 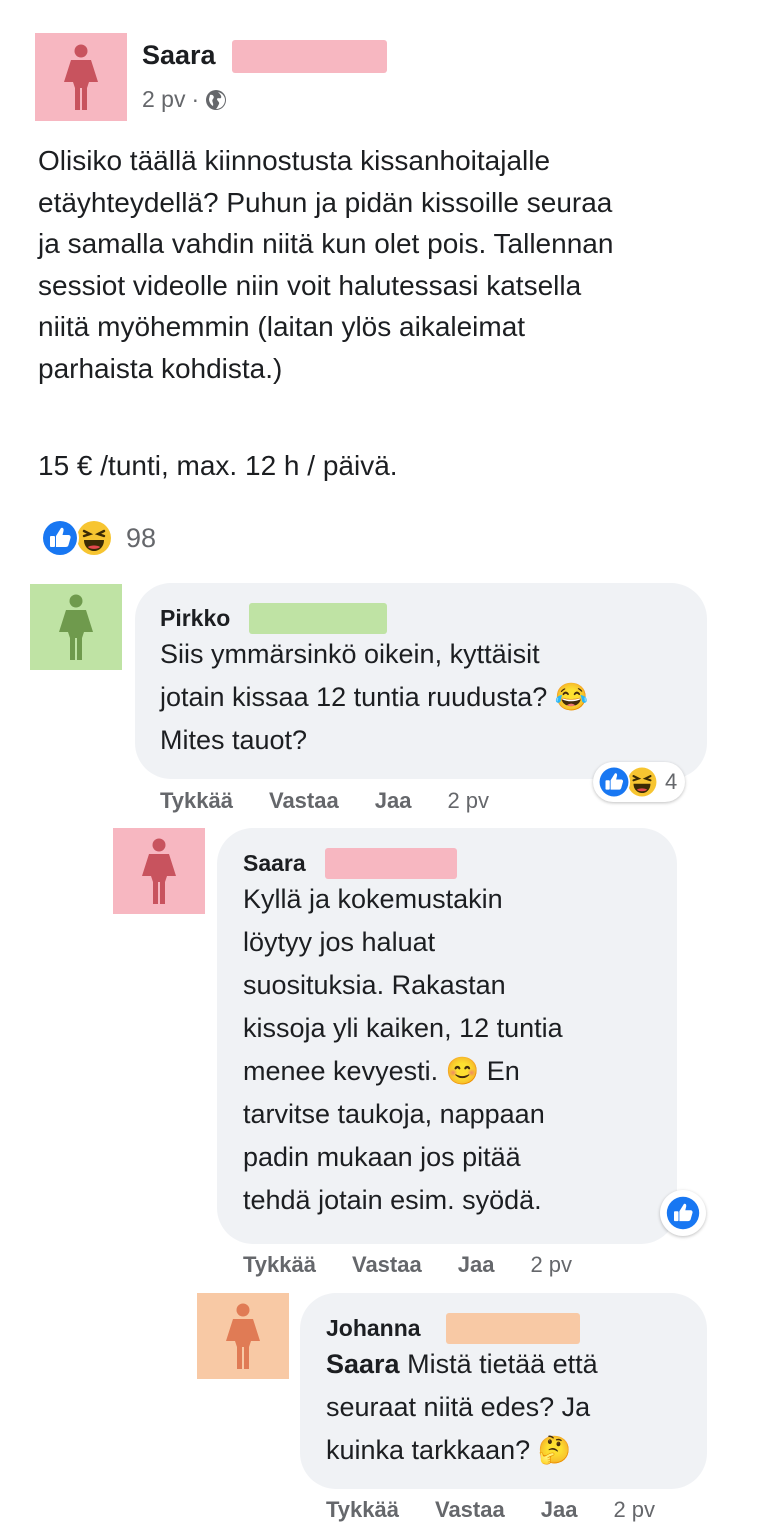 What do you see at coordinates (403, 1028) in the screenshot?
I see `comment-text-line: kissoja yli kaiken, 12 tuntia` at bounding box center [403, 1028].